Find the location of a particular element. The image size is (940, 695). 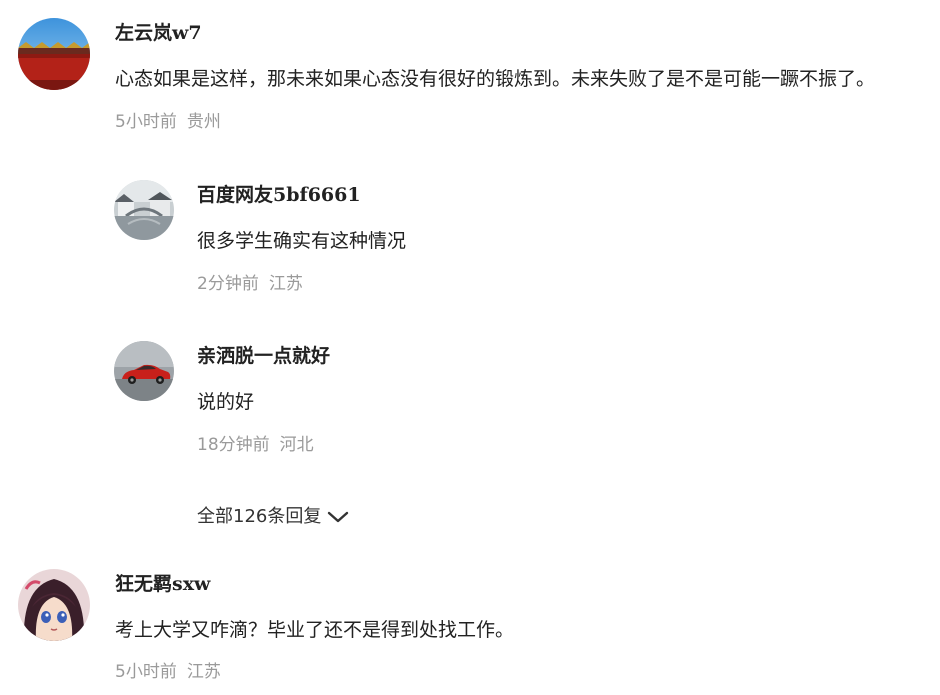

reply-text: 很多学生确实有这种情况 is located at coordinates (302, 241).